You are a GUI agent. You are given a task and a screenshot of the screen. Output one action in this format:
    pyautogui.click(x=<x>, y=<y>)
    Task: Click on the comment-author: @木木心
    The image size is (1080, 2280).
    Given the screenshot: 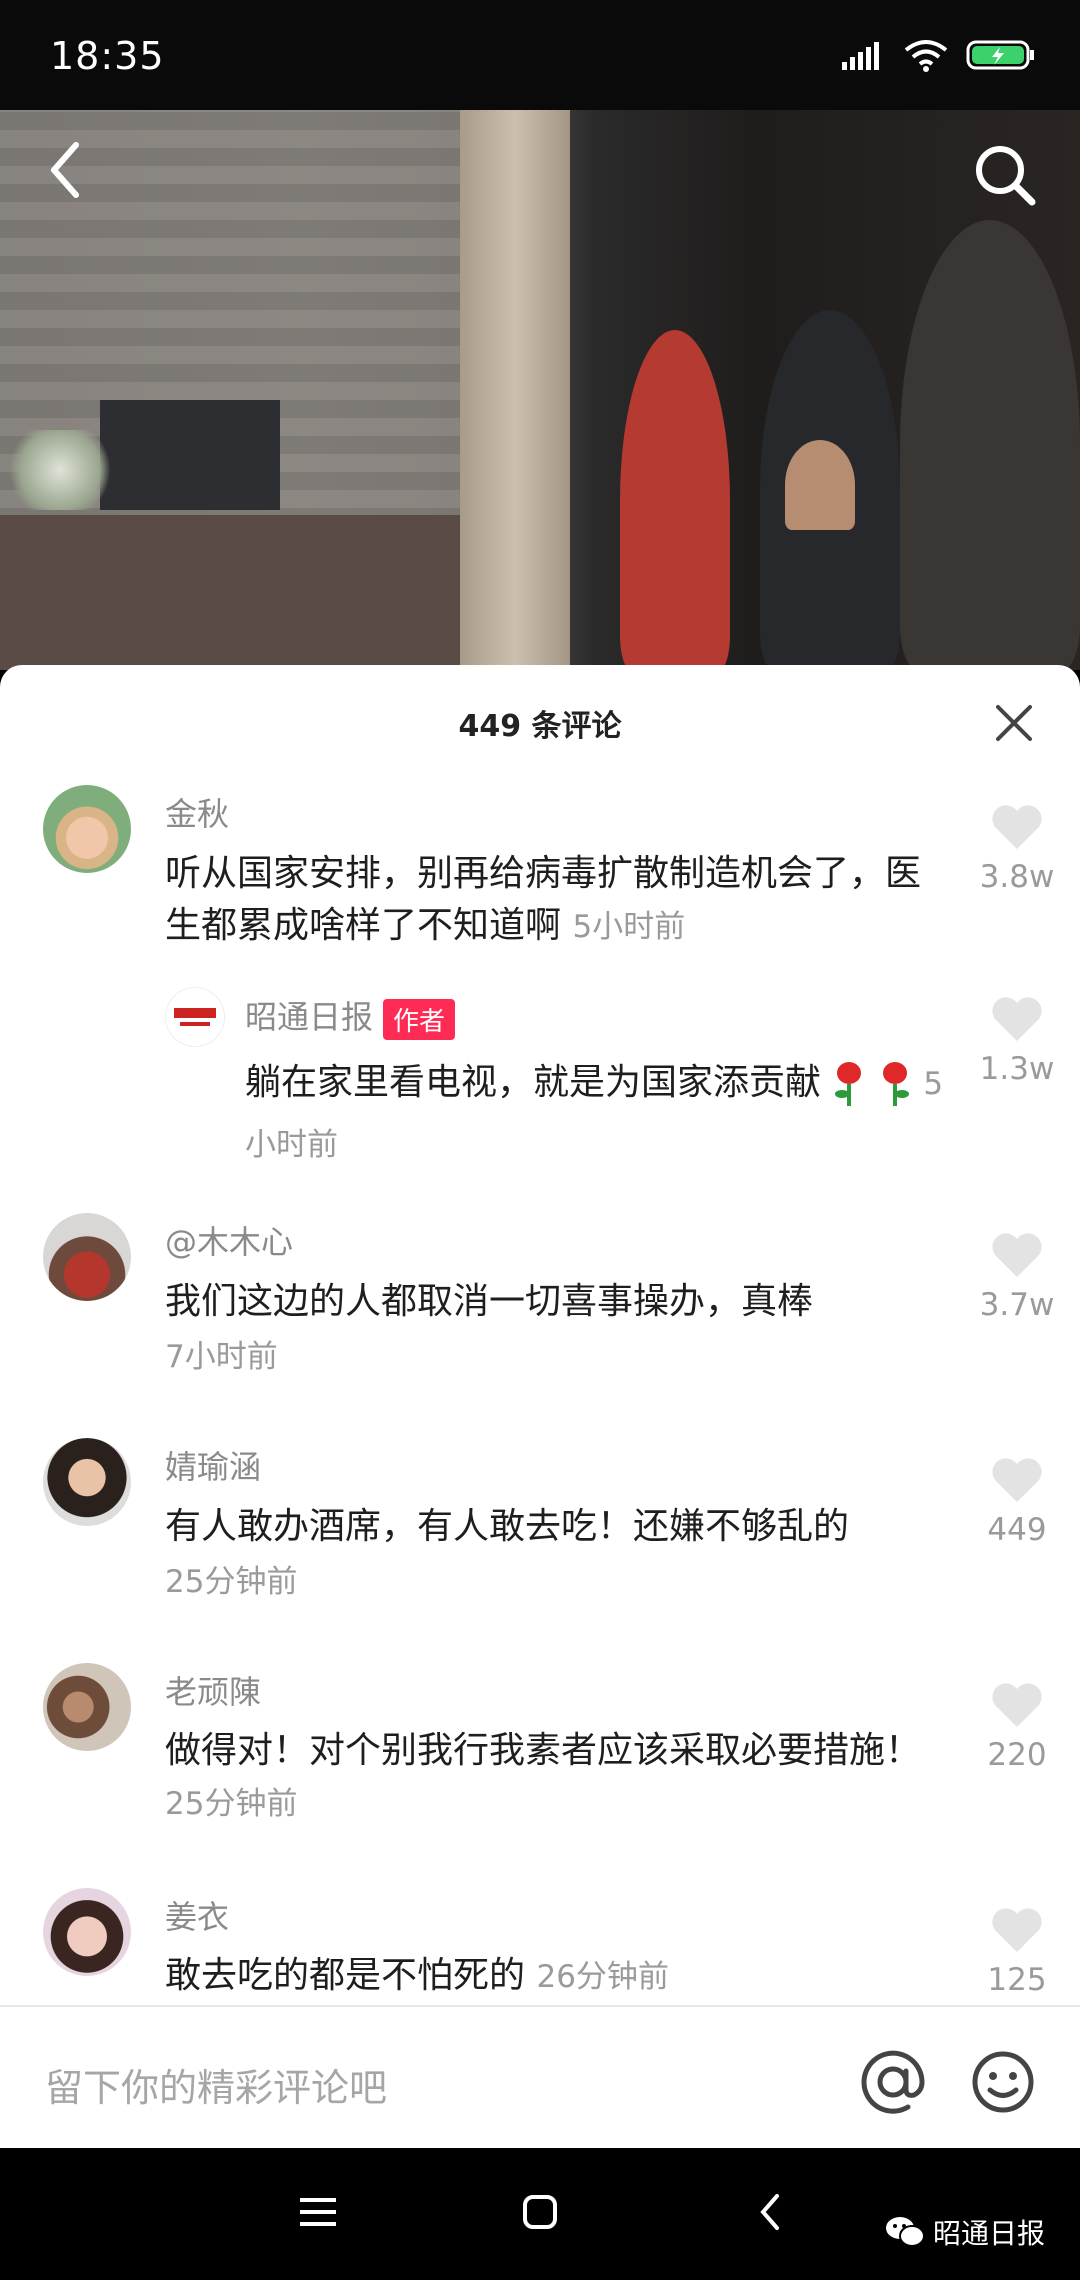 What is the action you would take?
    pyautogui.click(x=229, y=1240)
    